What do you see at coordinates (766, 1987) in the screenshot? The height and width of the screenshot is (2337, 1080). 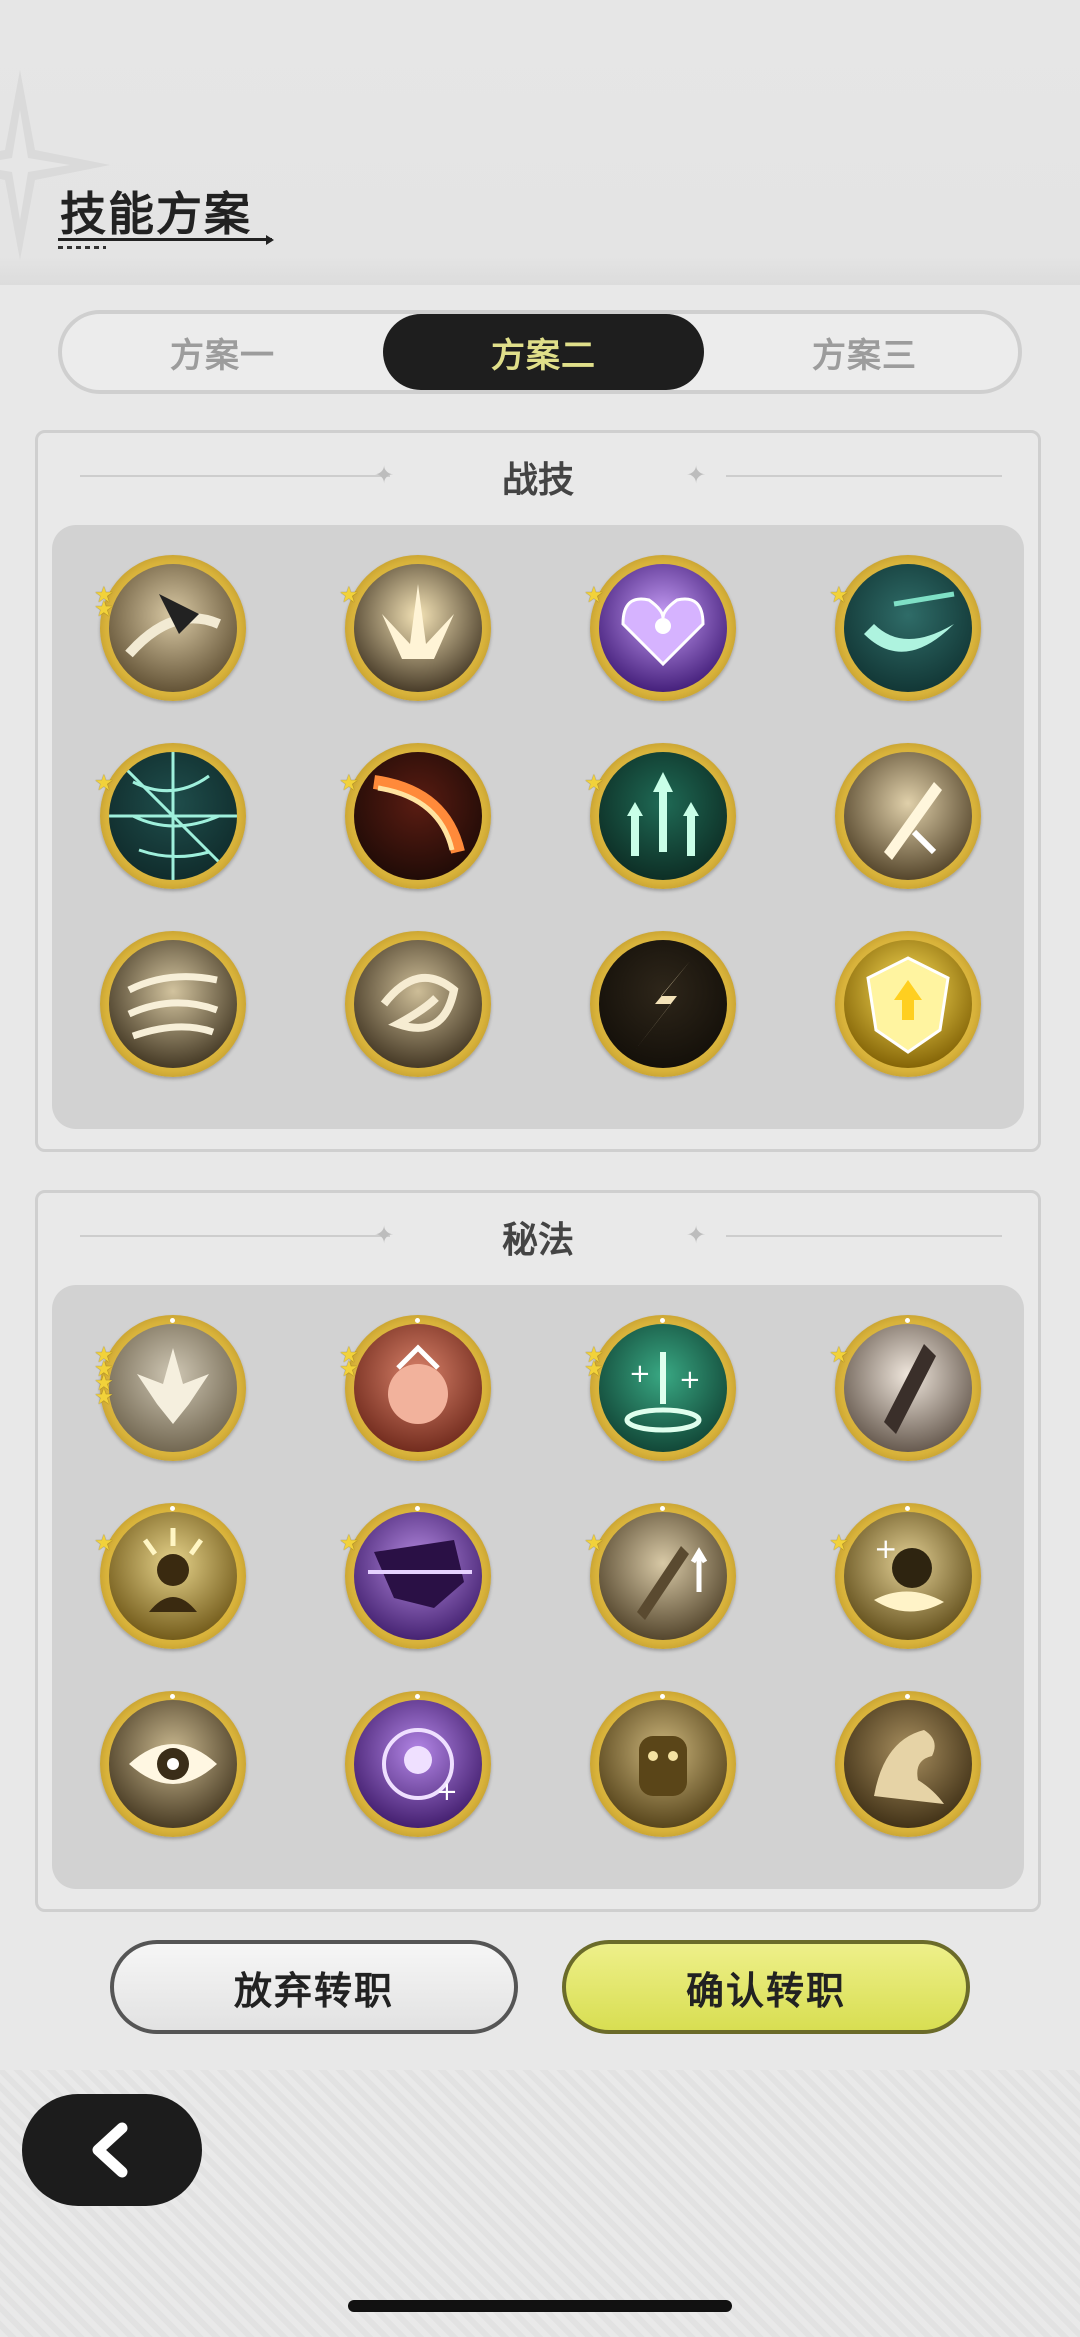 I see `confirm-transfer-button: 确认转职` at bounding box center [766, 1987].